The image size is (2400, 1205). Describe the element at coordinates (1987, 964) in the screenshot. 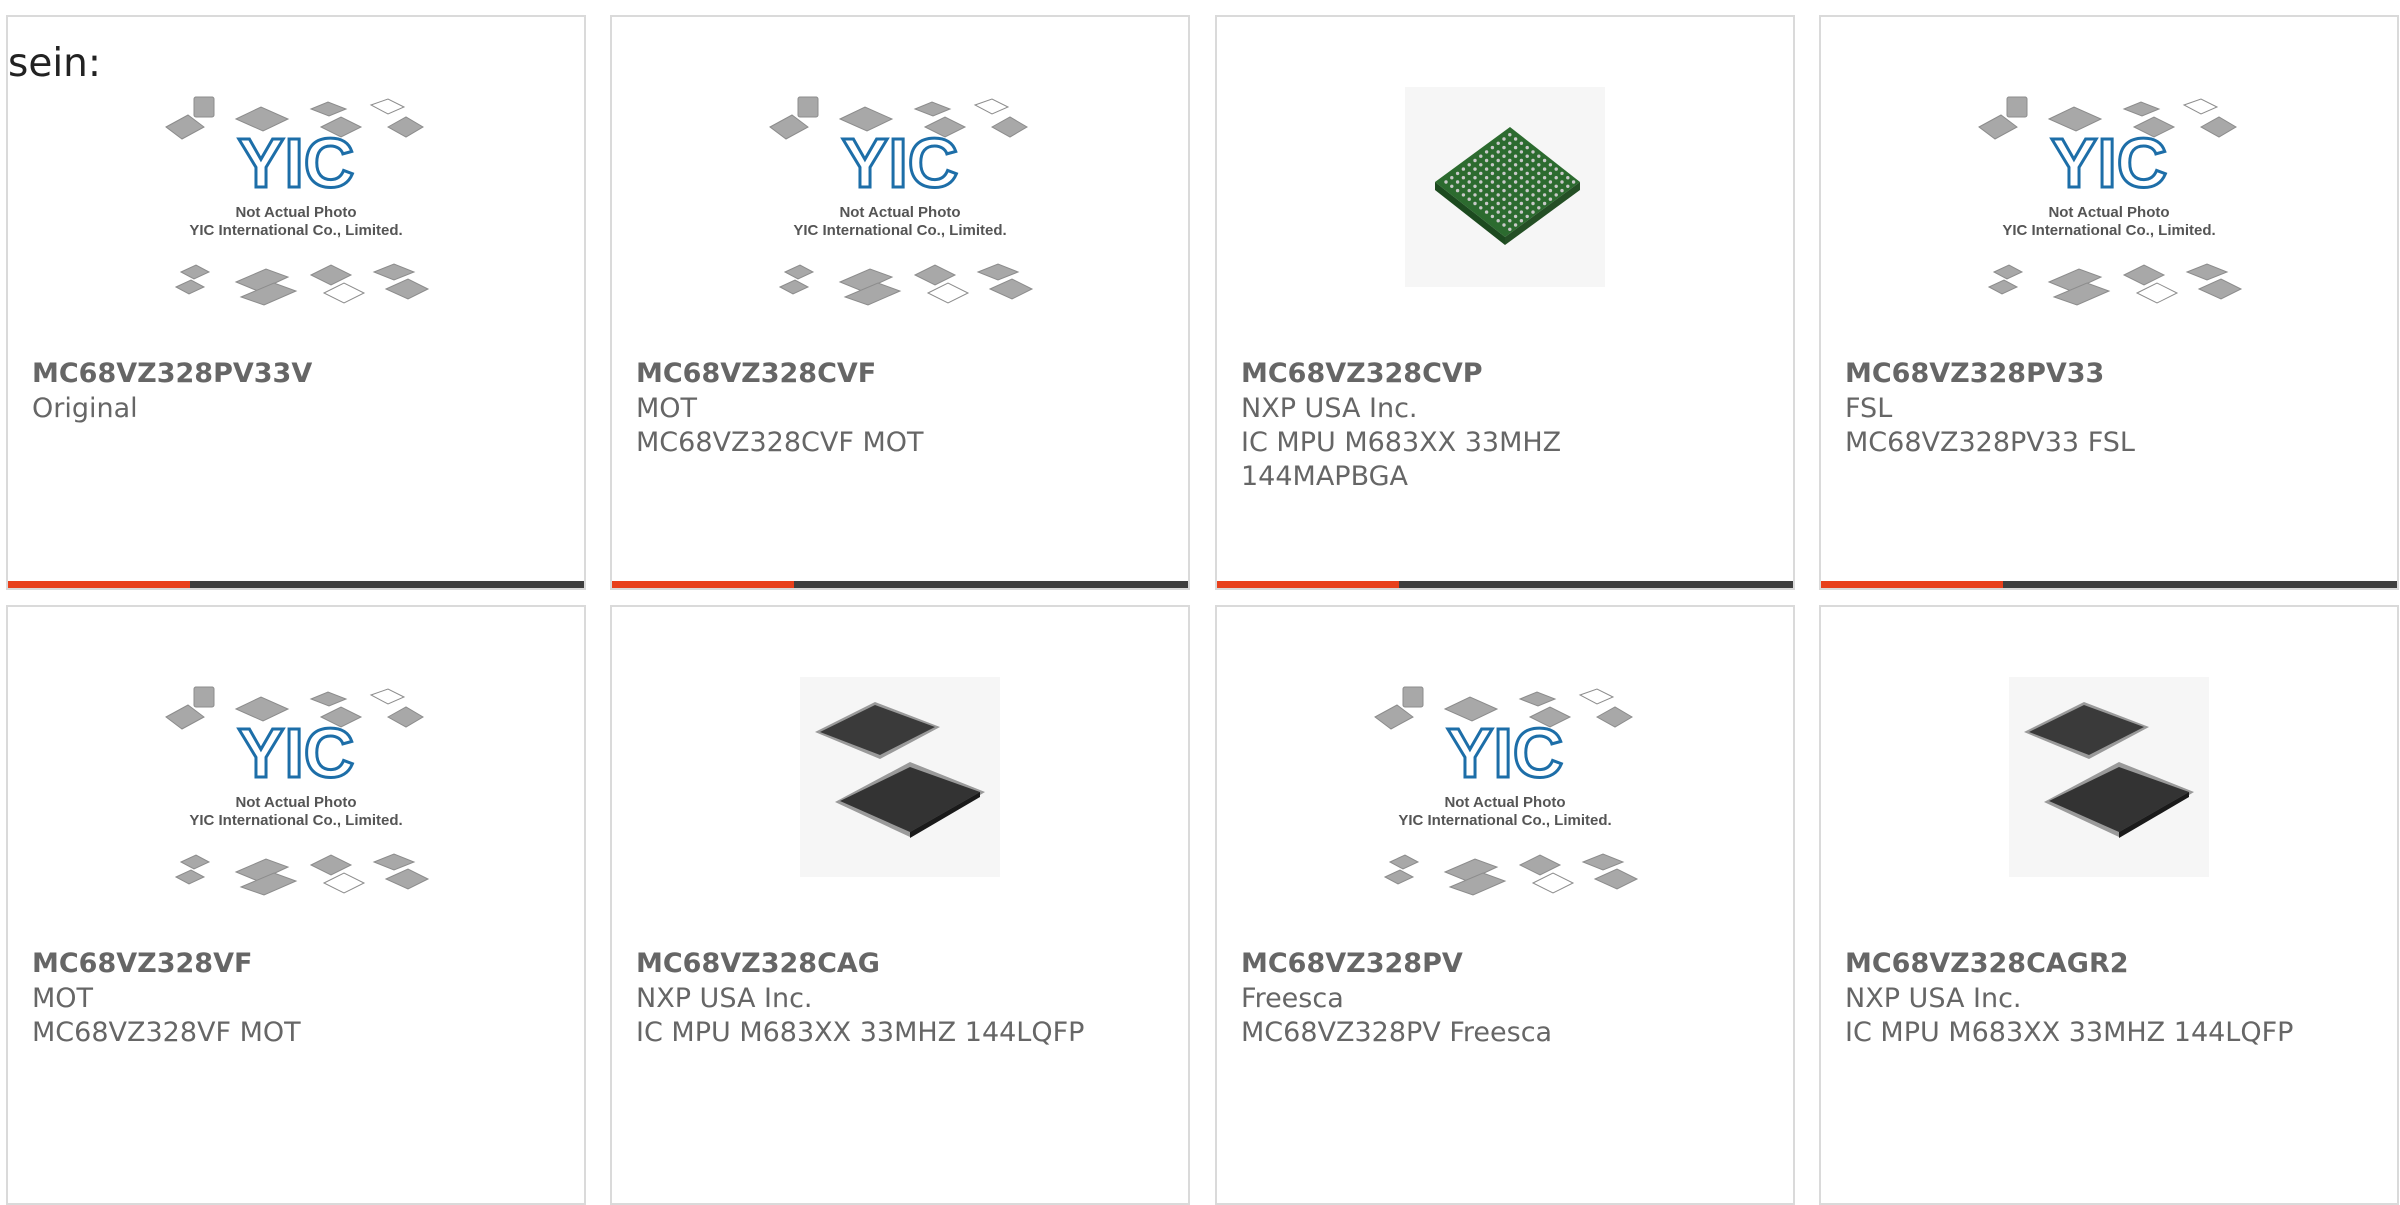

I see `part-number: MC68VZ328CAGR2` at that location.